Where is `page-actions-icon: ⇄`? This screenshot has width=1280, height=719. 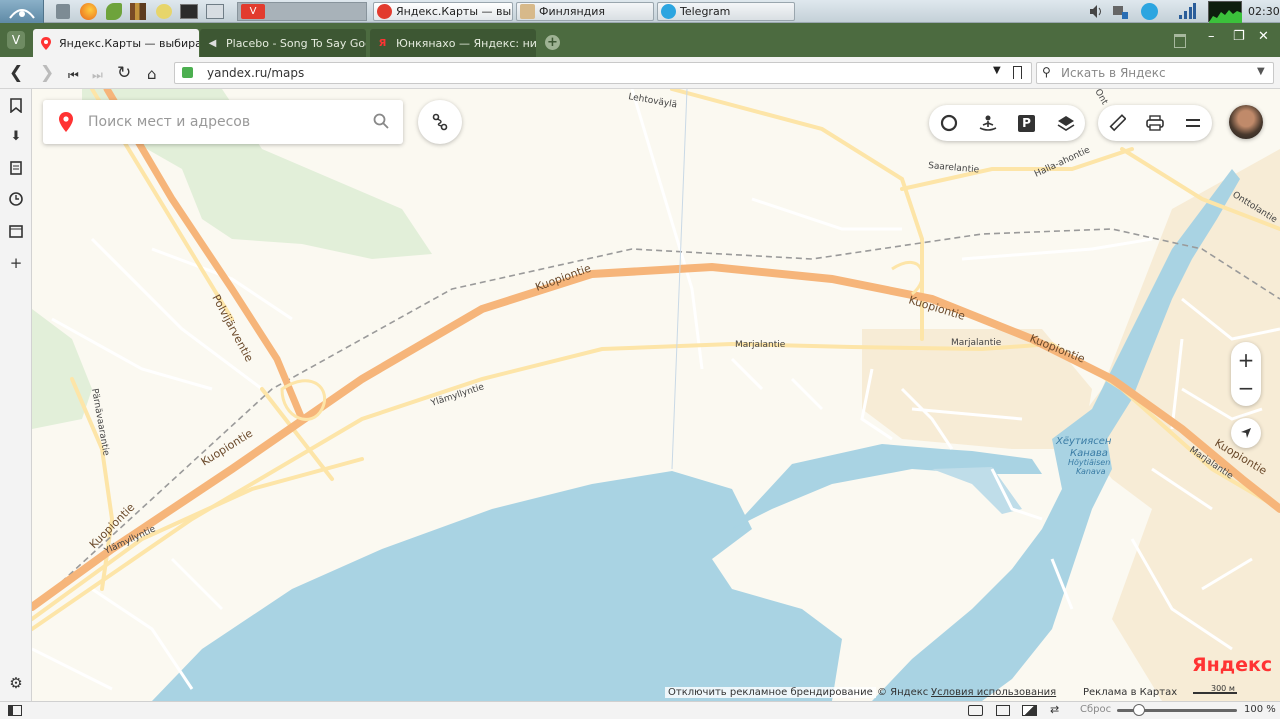
page-actions-icon: ⇄ is located at coordinates (1054, 709).